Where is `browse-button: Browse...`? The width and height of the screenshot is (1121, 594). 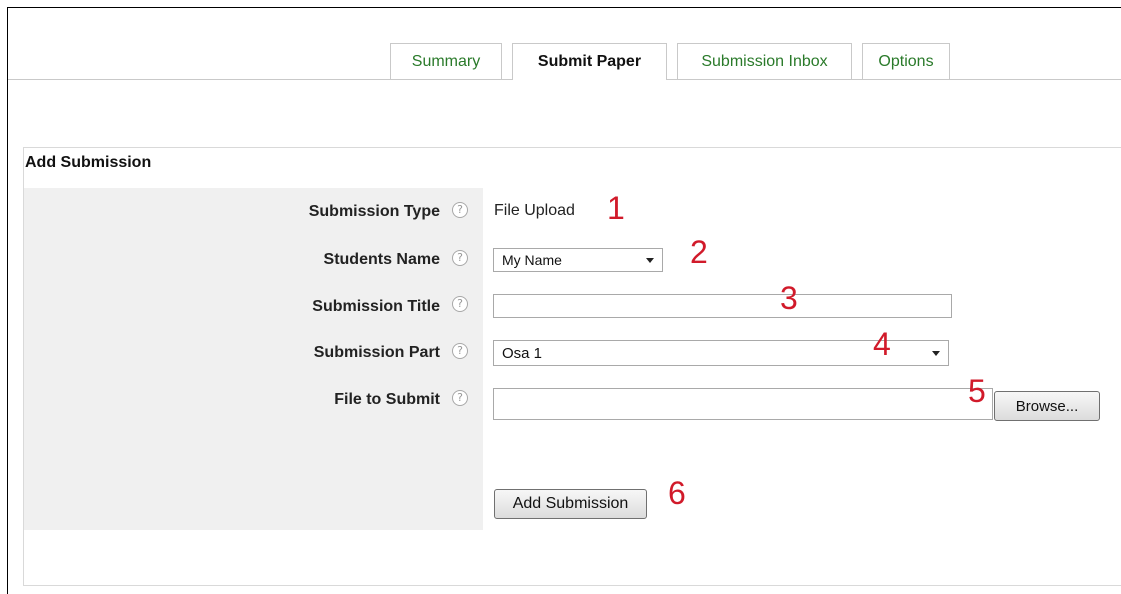 browse-button: Browse... is located at coordinates (1047, 406).